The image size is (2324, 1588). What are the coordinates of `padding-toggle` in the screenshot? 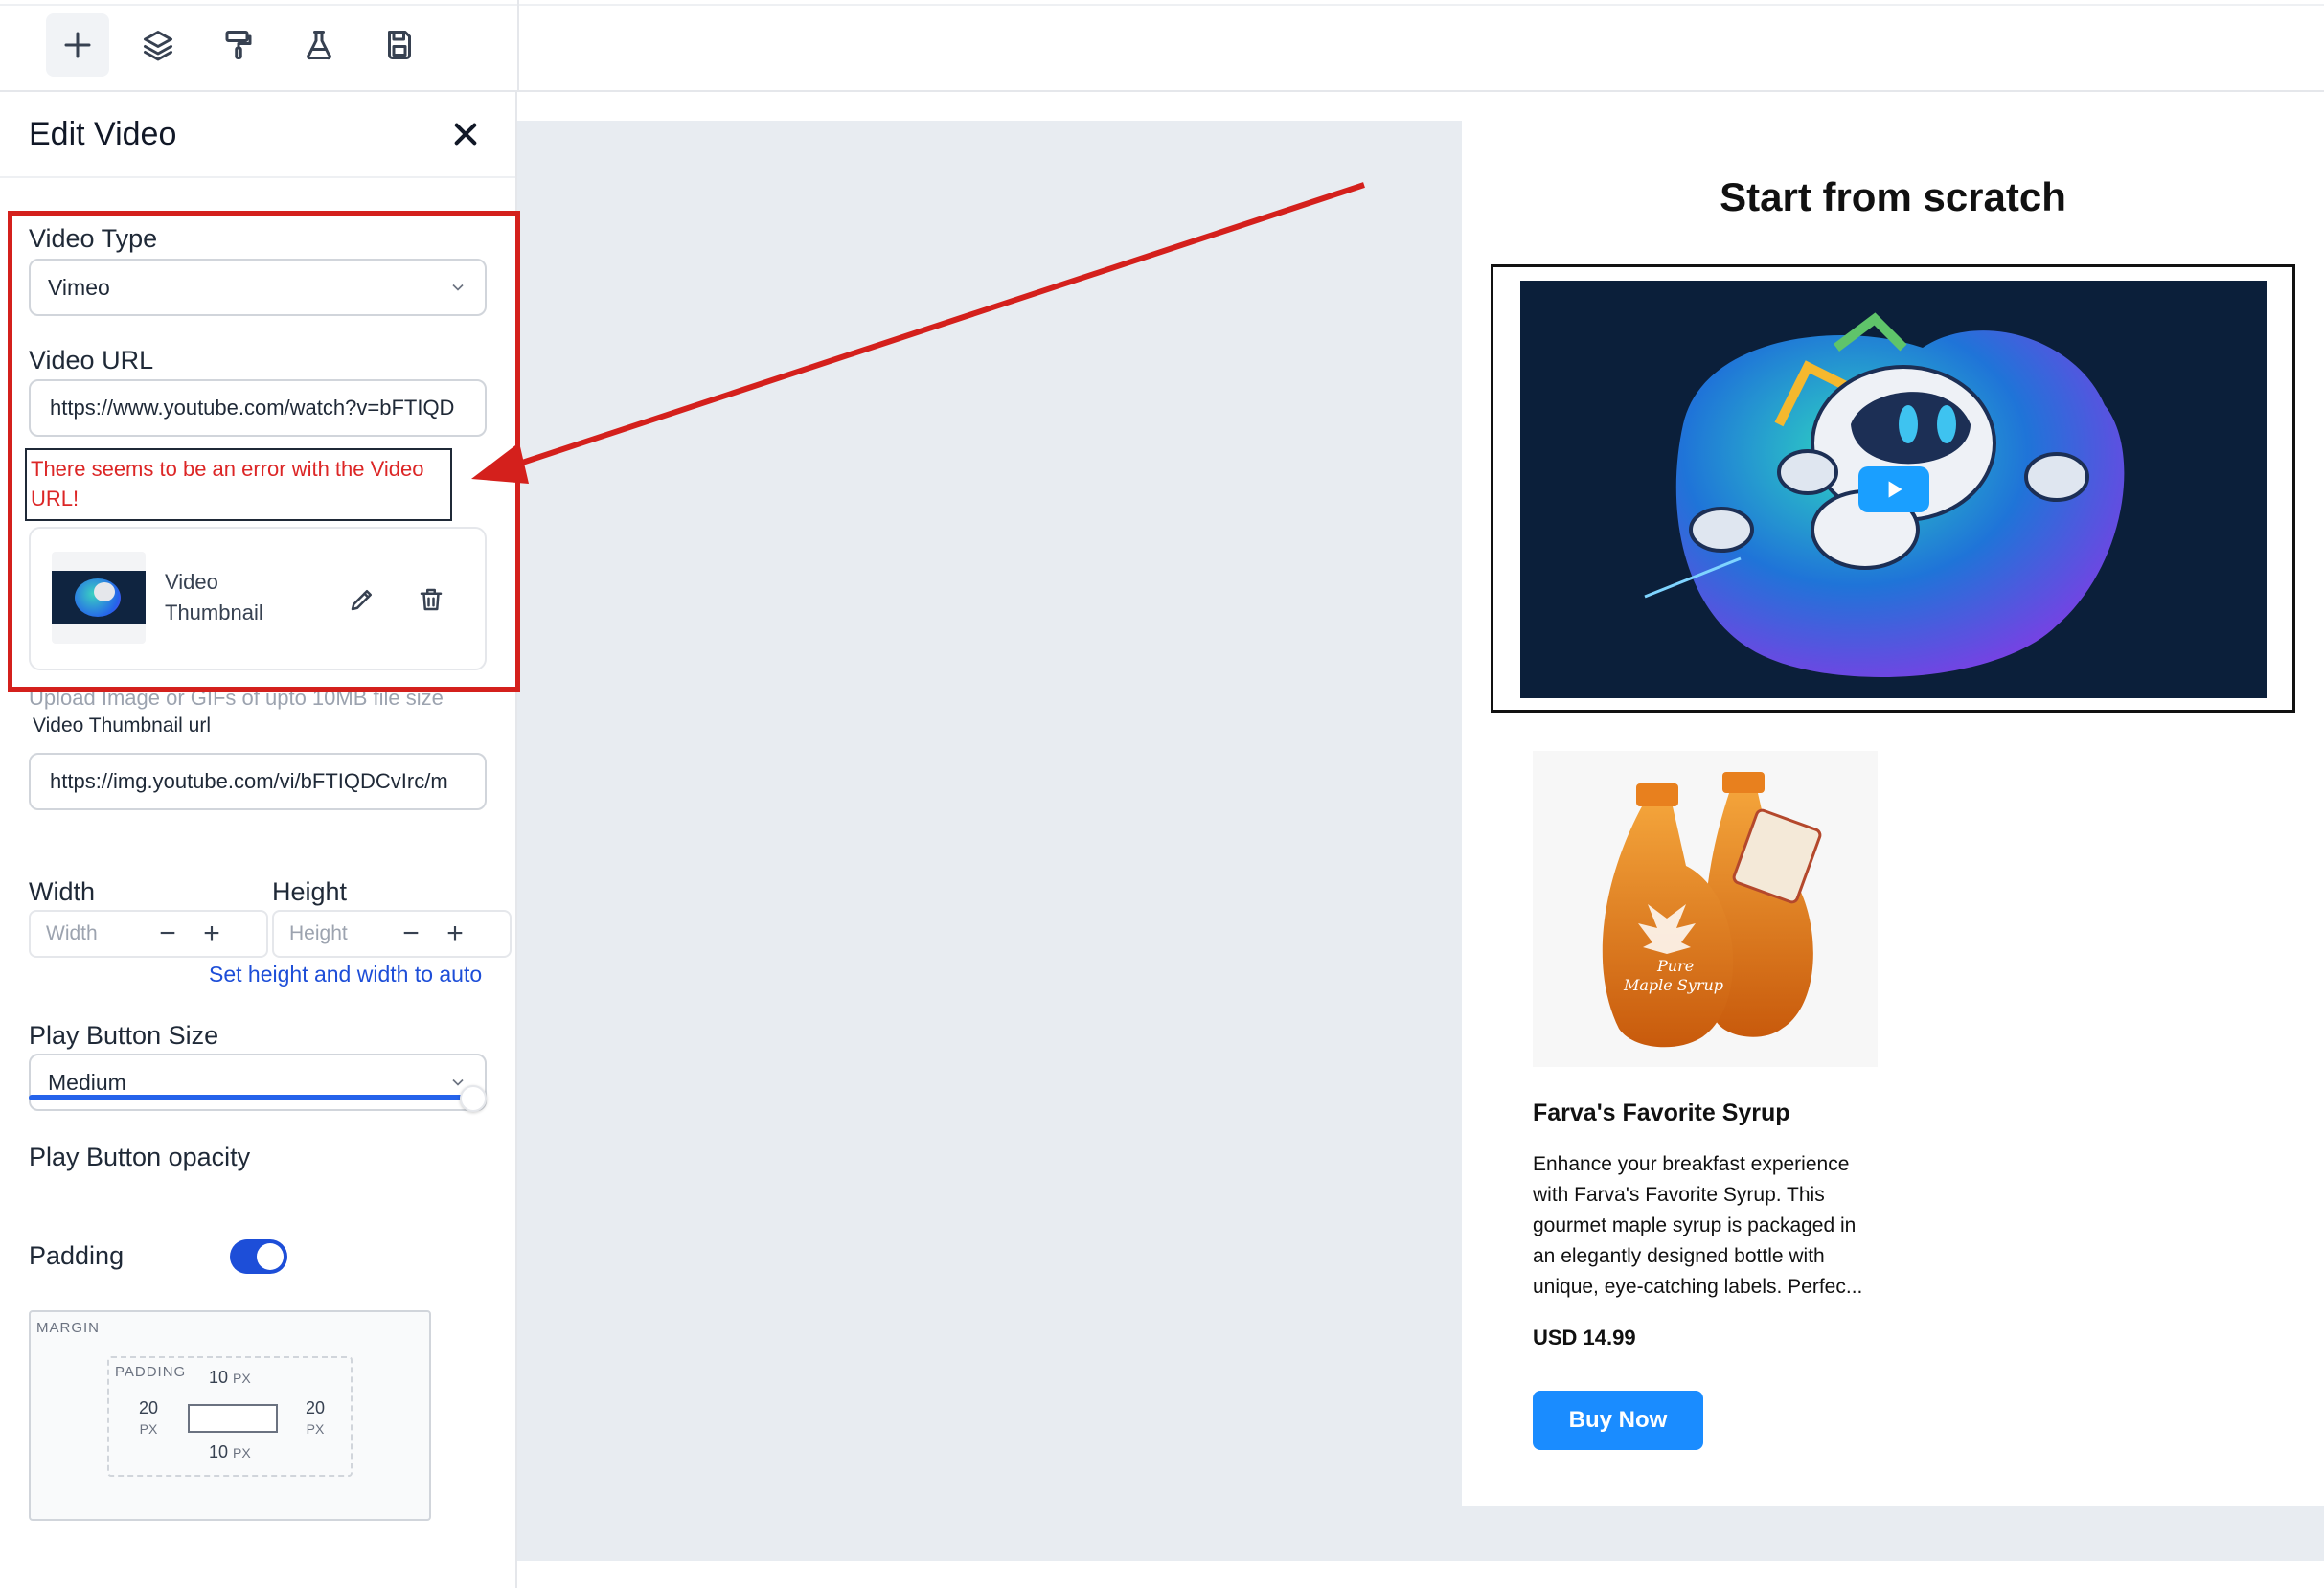 It's located at (258, 1256).